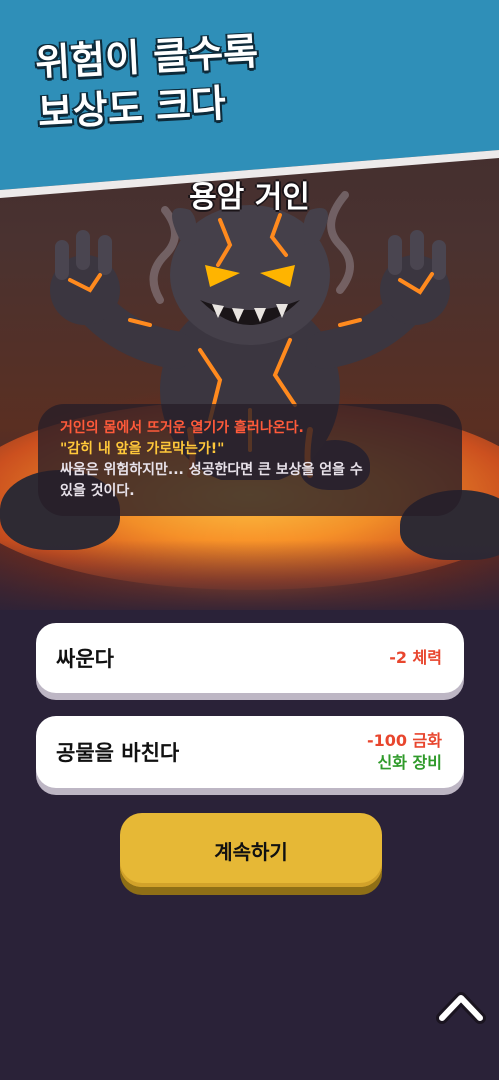  Describe the element at coordinates (409, 762) in the screenshot. I see `reward-mythic-gear: 신화 장비` at that location.